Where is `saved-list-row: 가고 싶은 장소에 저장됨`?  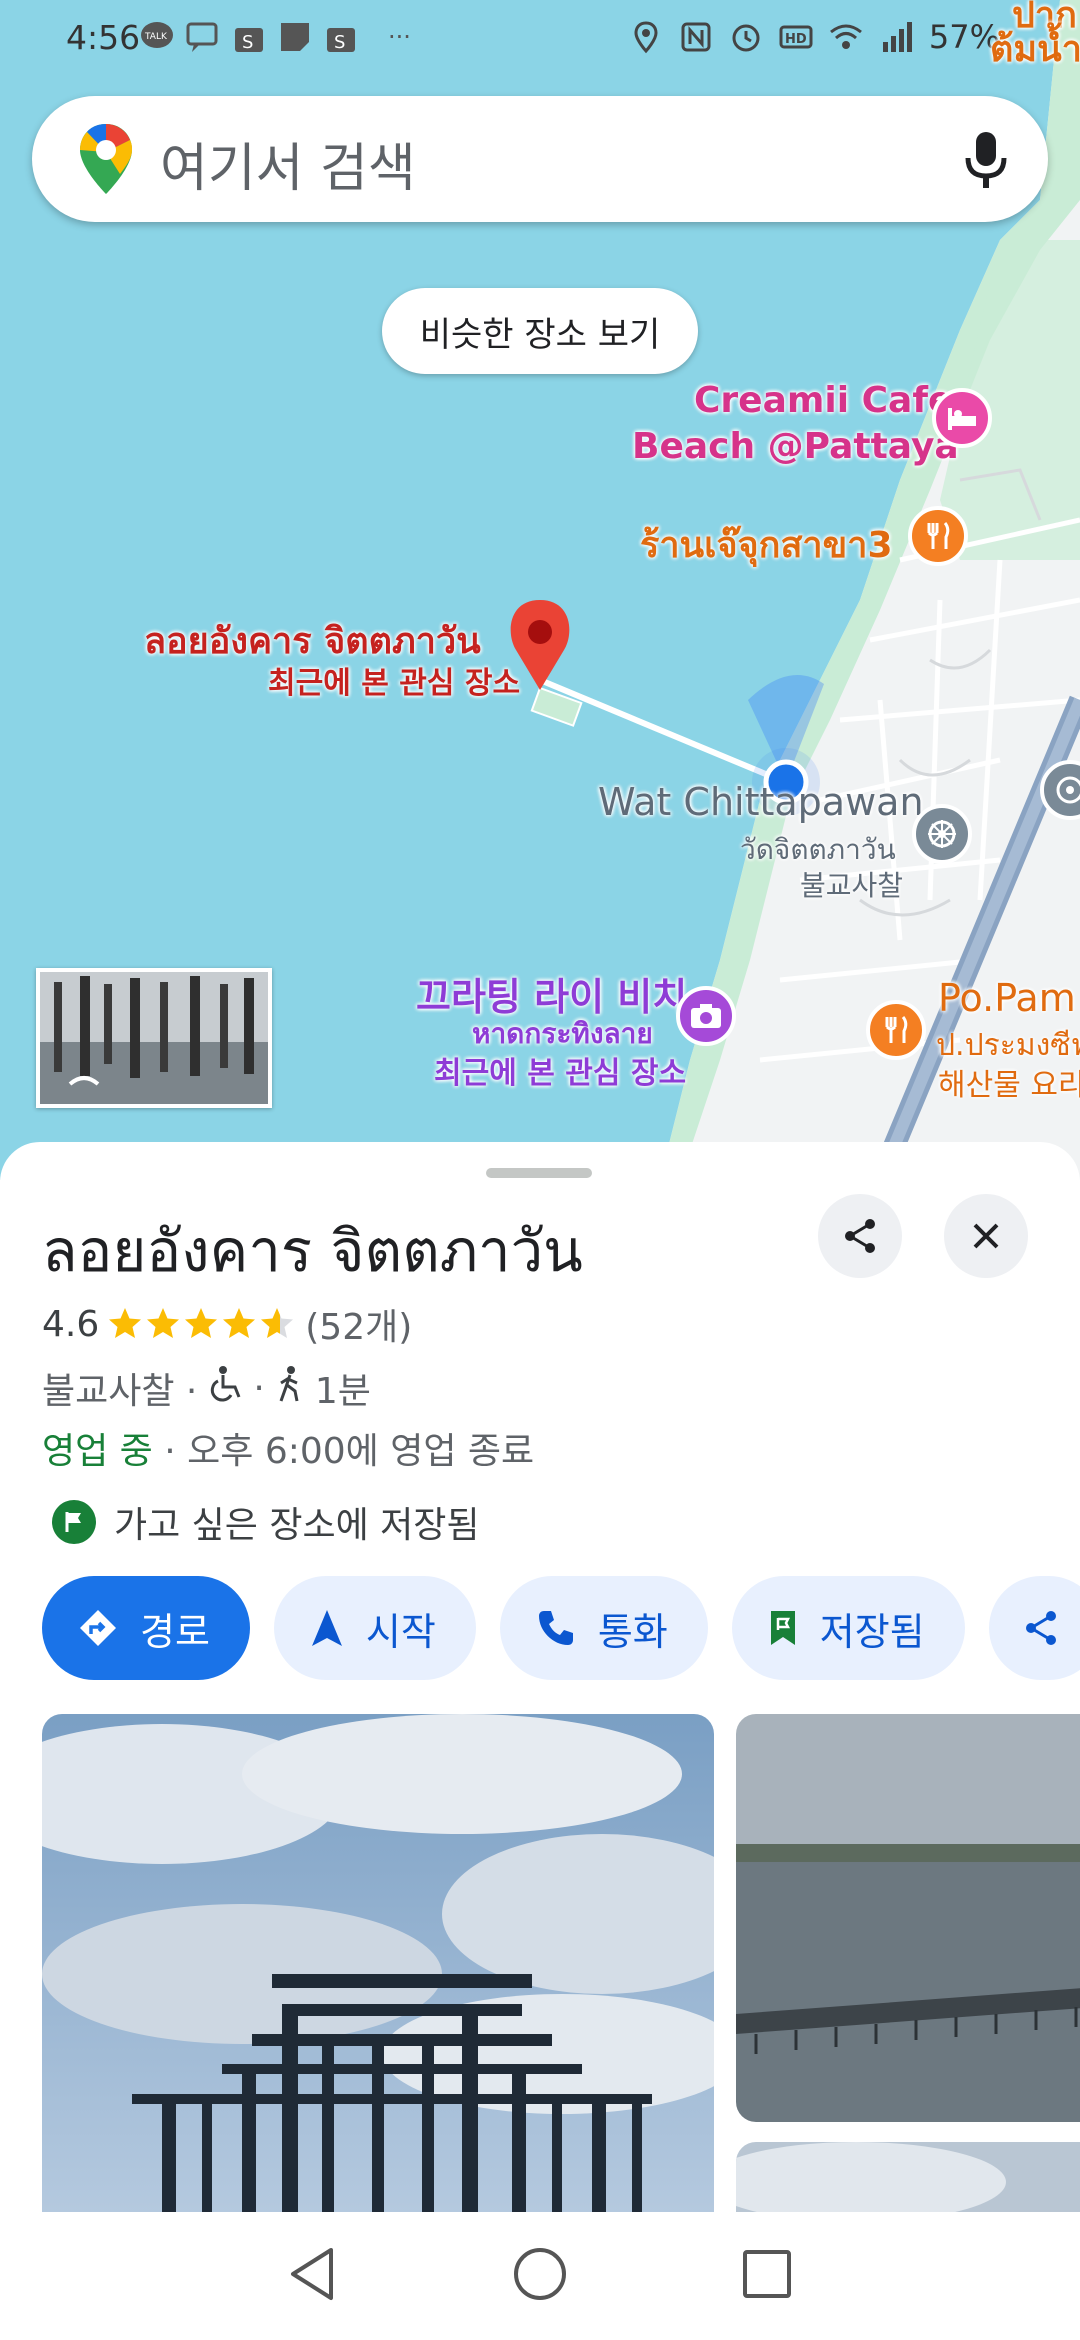 saved-list-row: 가고 싶은 장소에 저장됨 is located at coordinates (266, 1522).